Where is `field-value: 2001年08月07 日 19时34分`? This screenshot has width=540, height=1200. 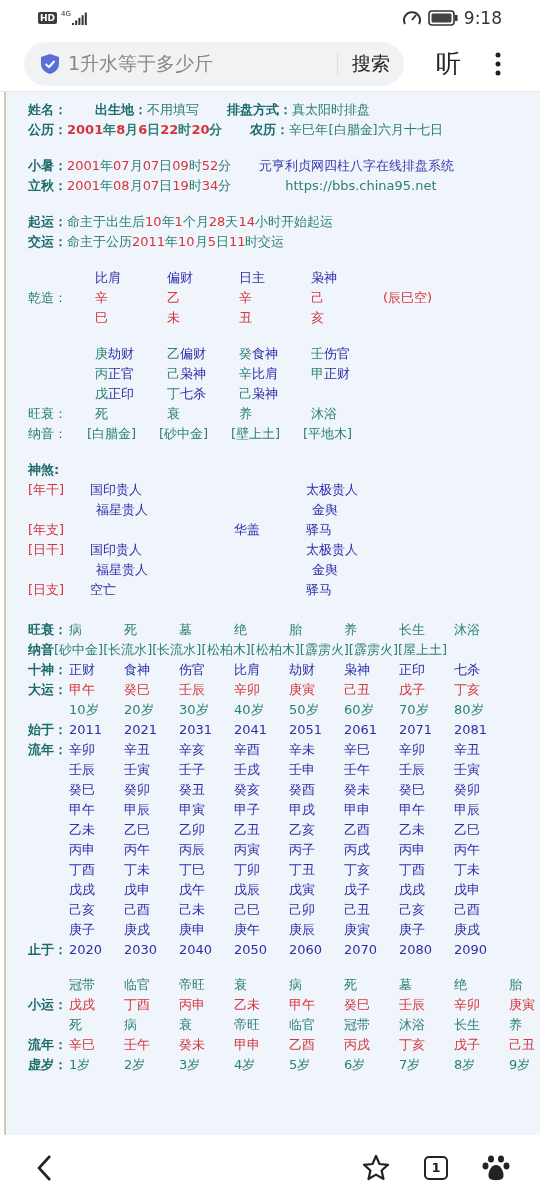 field-value: 2001年08月07 日 19时34分 is located at coordinates (149, 186).